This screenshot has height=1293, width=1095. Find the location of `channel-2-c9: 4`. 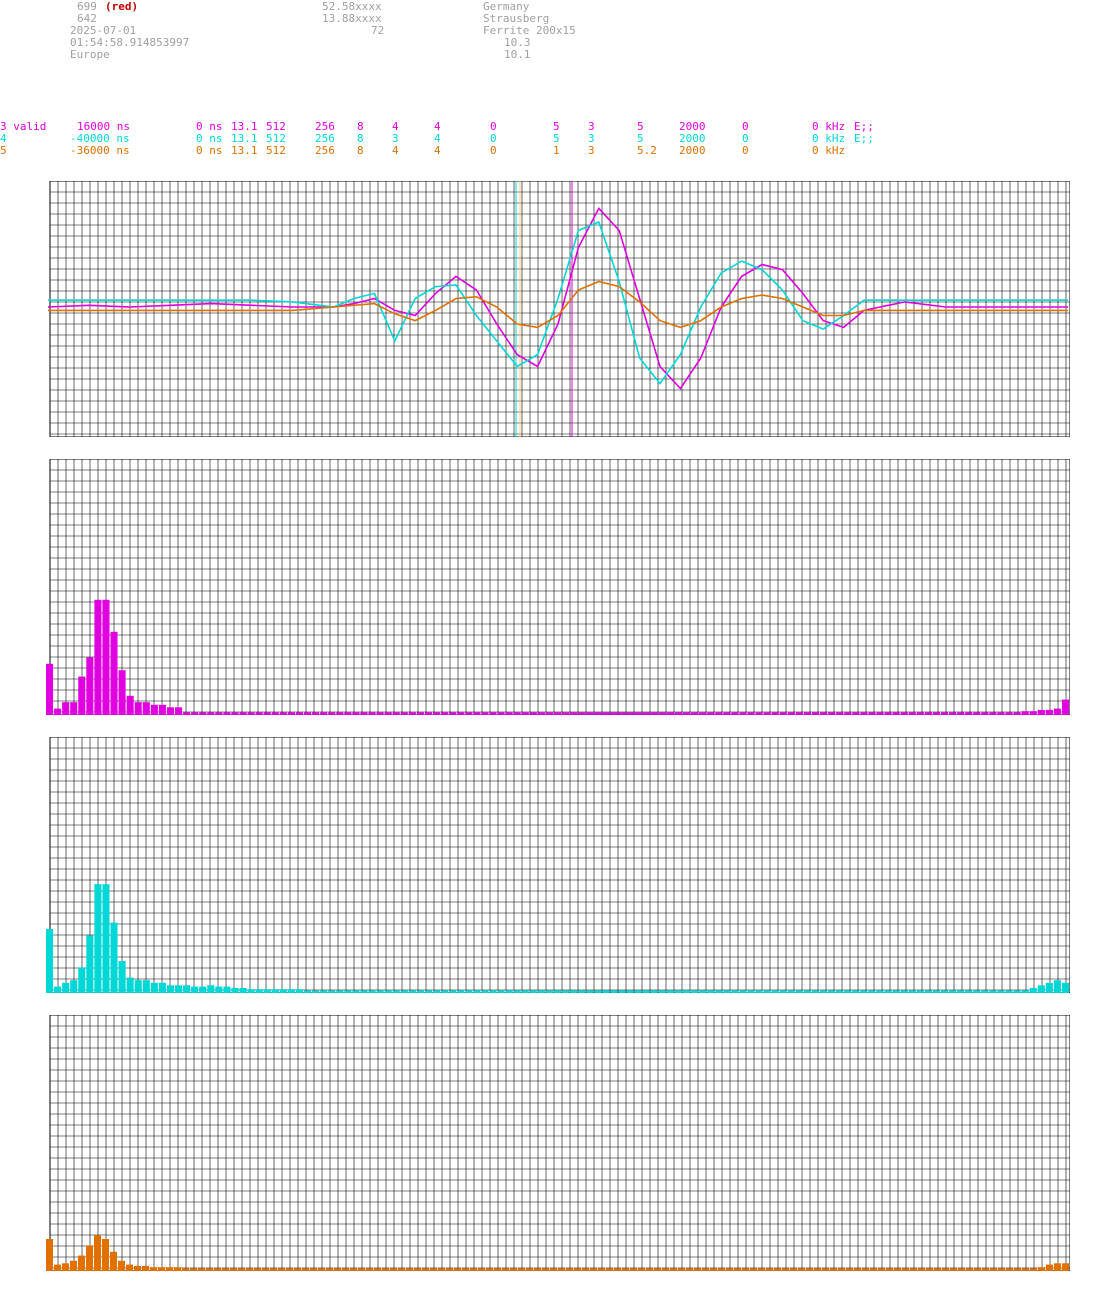

channel-2-c9: 4 is located at coordinates (437, 150).